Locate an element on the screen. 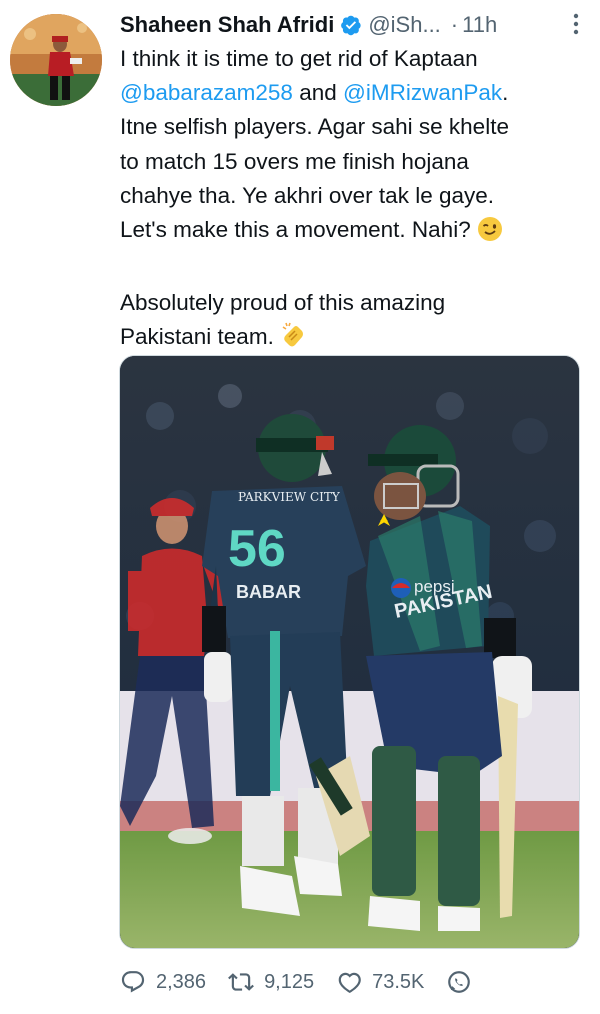 This screenshot has width=600, height=1014. more-options-icon is located at coordinates (576, 24).